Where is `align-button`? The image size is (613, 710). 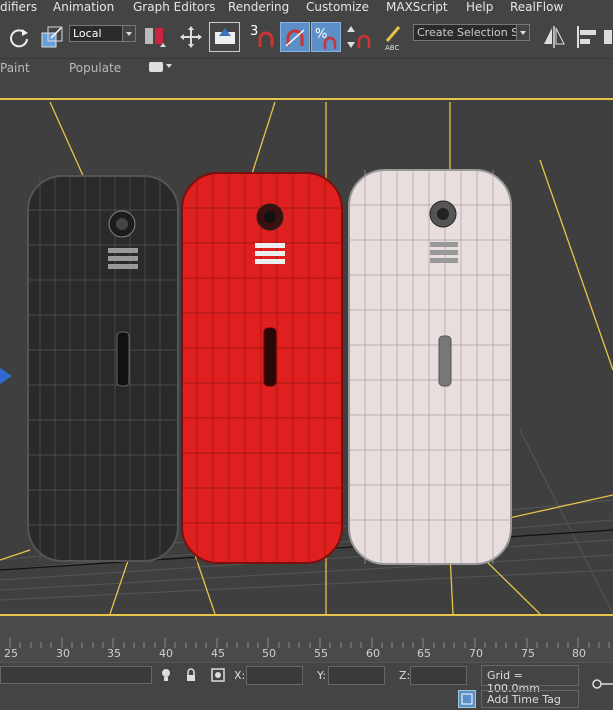
align-button is located at coordinates (587, 37).